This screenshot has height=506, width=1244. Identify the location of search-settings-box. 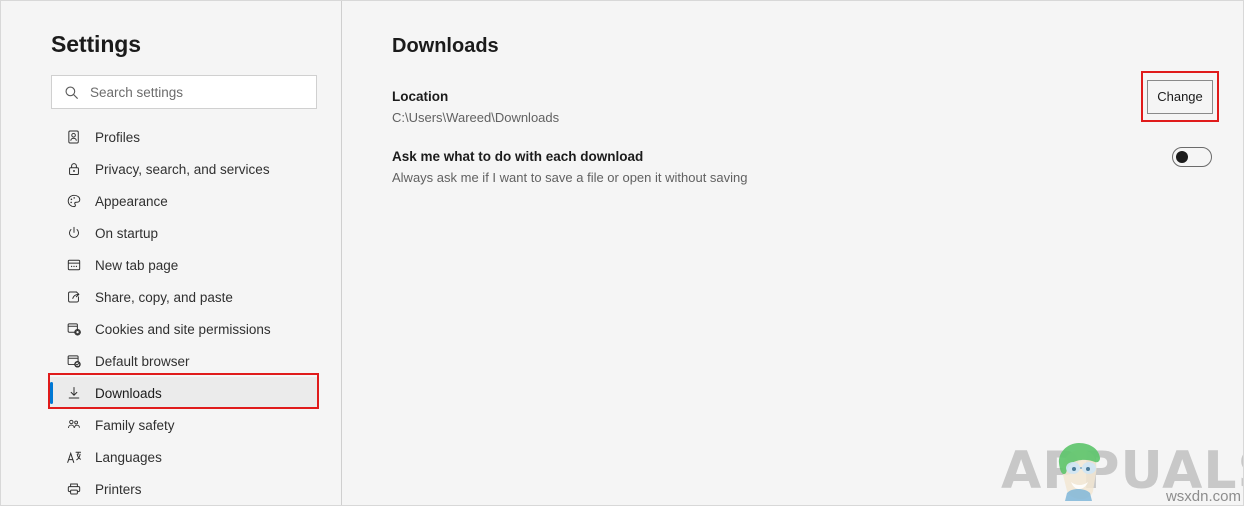
(184, 92).